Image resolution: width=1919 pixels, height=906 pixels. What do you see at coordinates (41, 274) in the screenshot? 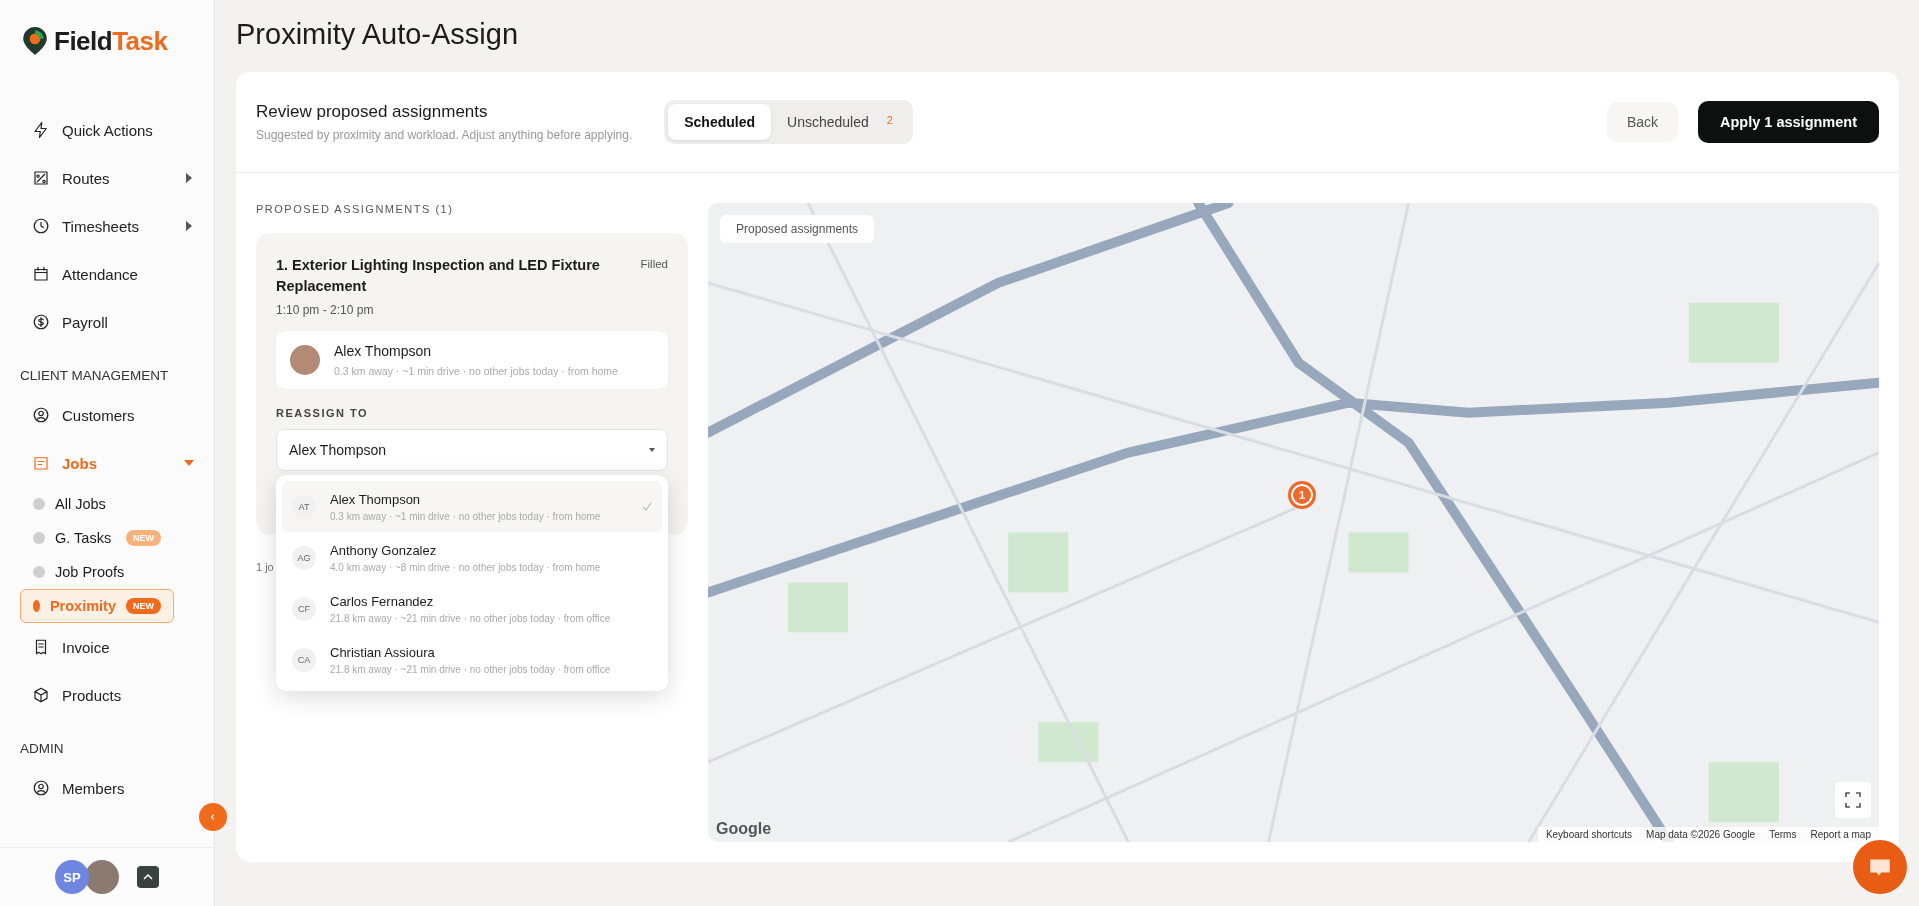
I see `calendar-icon` at bounding box center [41, 274].